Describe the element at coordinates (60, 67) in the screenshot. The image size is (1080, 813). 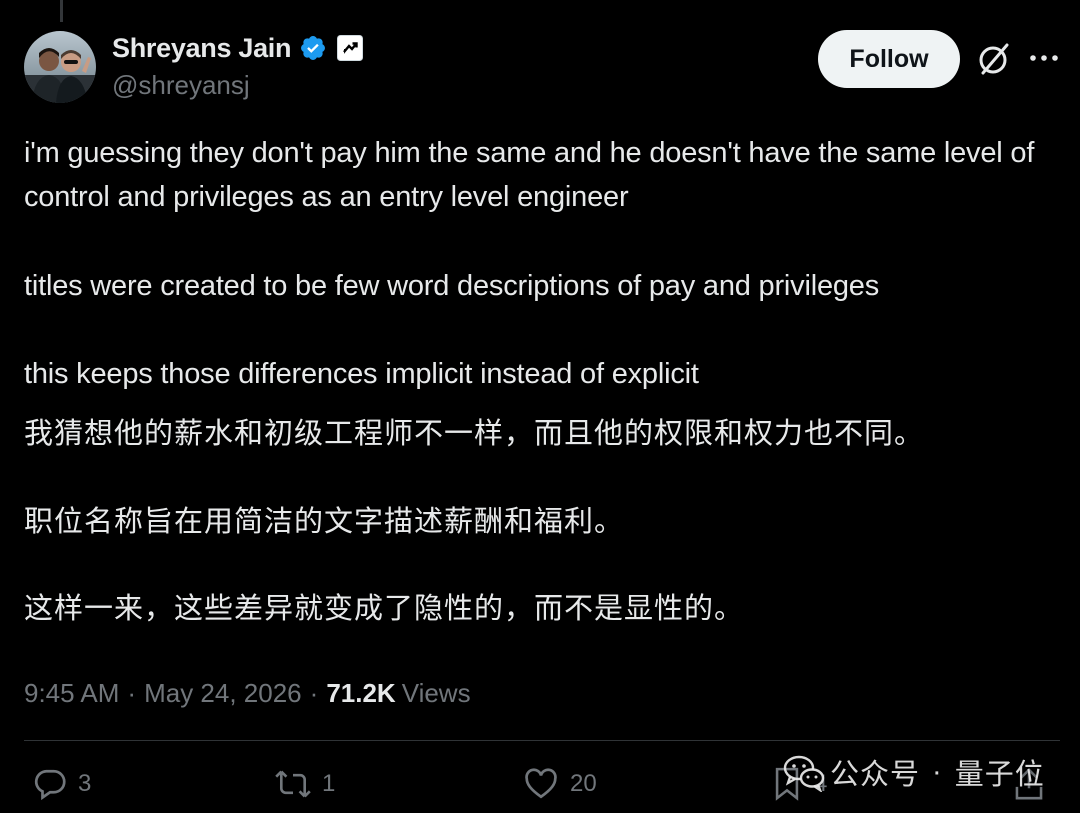
I see `avatar` at that location.